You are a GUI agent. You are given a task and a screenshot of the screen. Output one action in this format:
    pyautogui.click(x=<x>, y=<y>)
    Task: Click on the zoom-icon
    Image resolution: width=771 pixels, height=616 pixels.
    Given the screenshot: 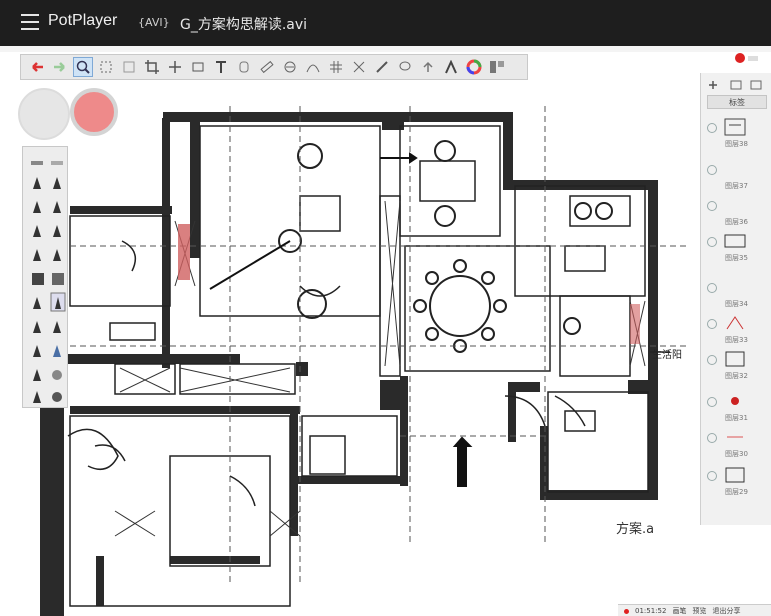 What is the action you would take?
    pyautogui.click(x=83, y=67)
    